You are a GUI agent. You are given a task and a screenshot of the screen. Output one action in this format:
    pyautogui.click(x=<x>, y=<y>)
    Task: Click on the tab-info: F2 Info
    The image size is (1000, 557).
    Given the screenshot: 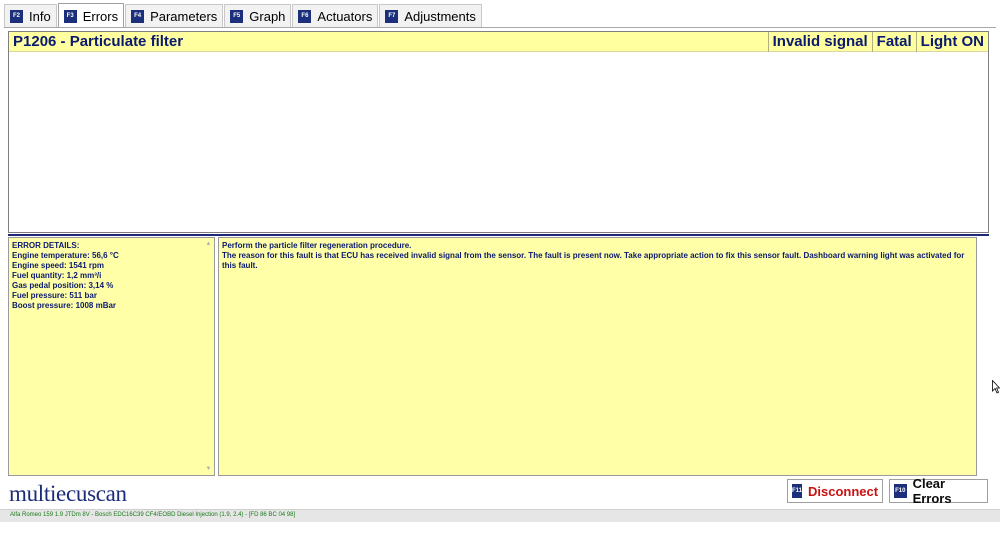 What is the action you would take?
    pyautogui.click(x=30, y=15)
    